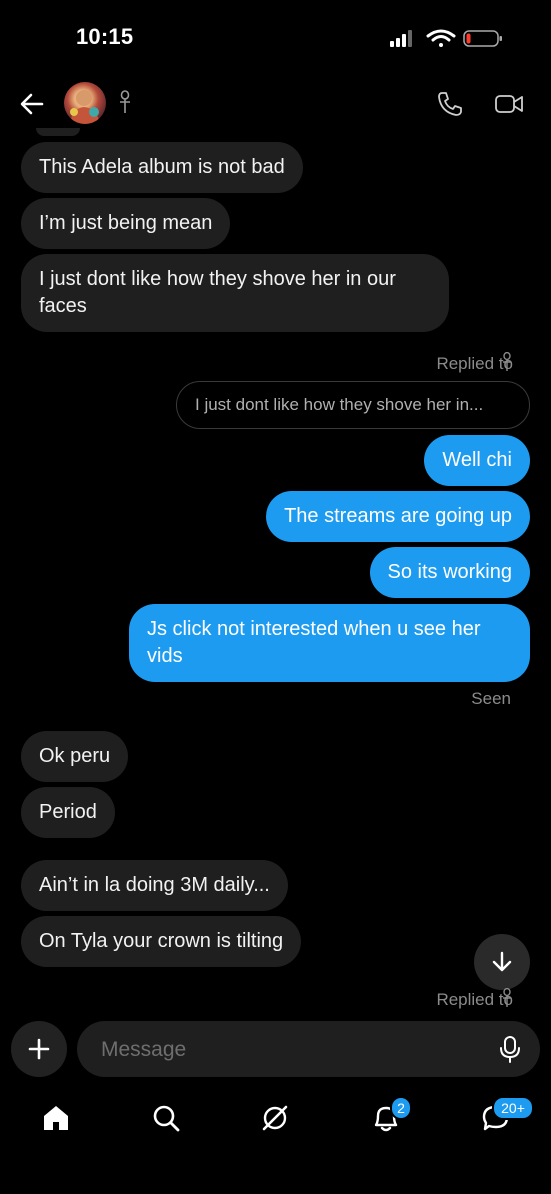  I want to click on scroll-to-bottom-button, so click(502, 962).